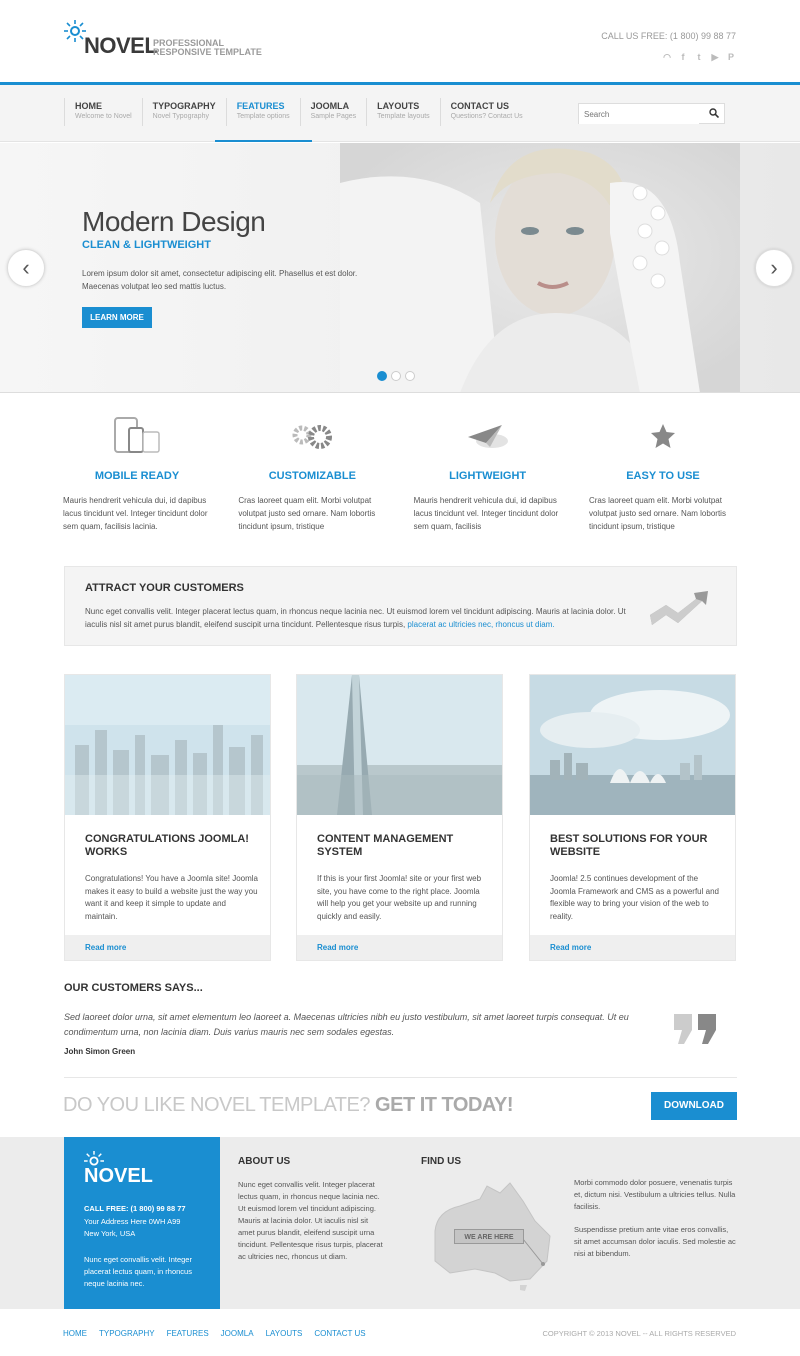 This screenshot has height=1356, width=800. What do you see at coordinates (399, 745) in the screenshot?
I see `card-image-skyscraper` at bounding box center [399, 745].